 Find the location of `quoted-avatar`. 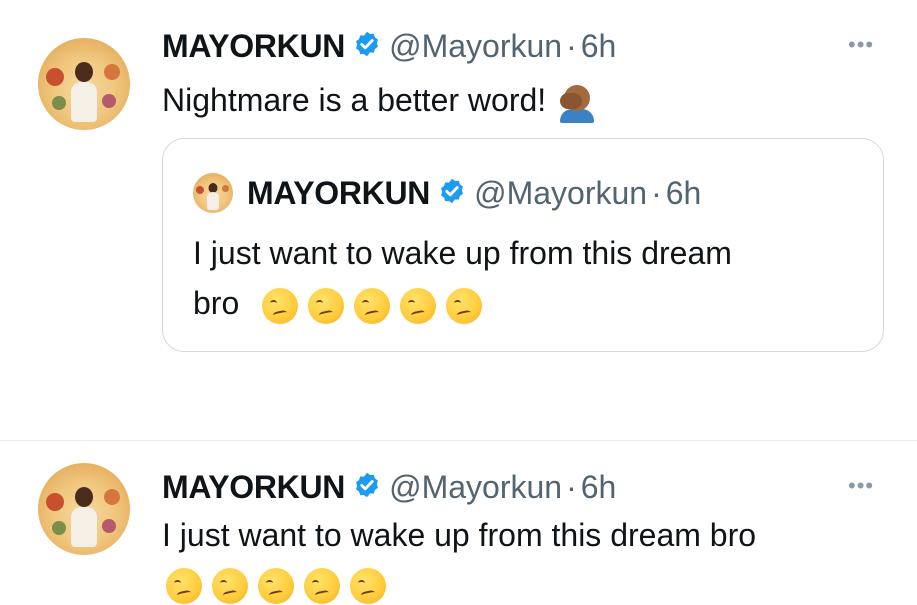

quoted-avatar is located at coordinates (213, 193).